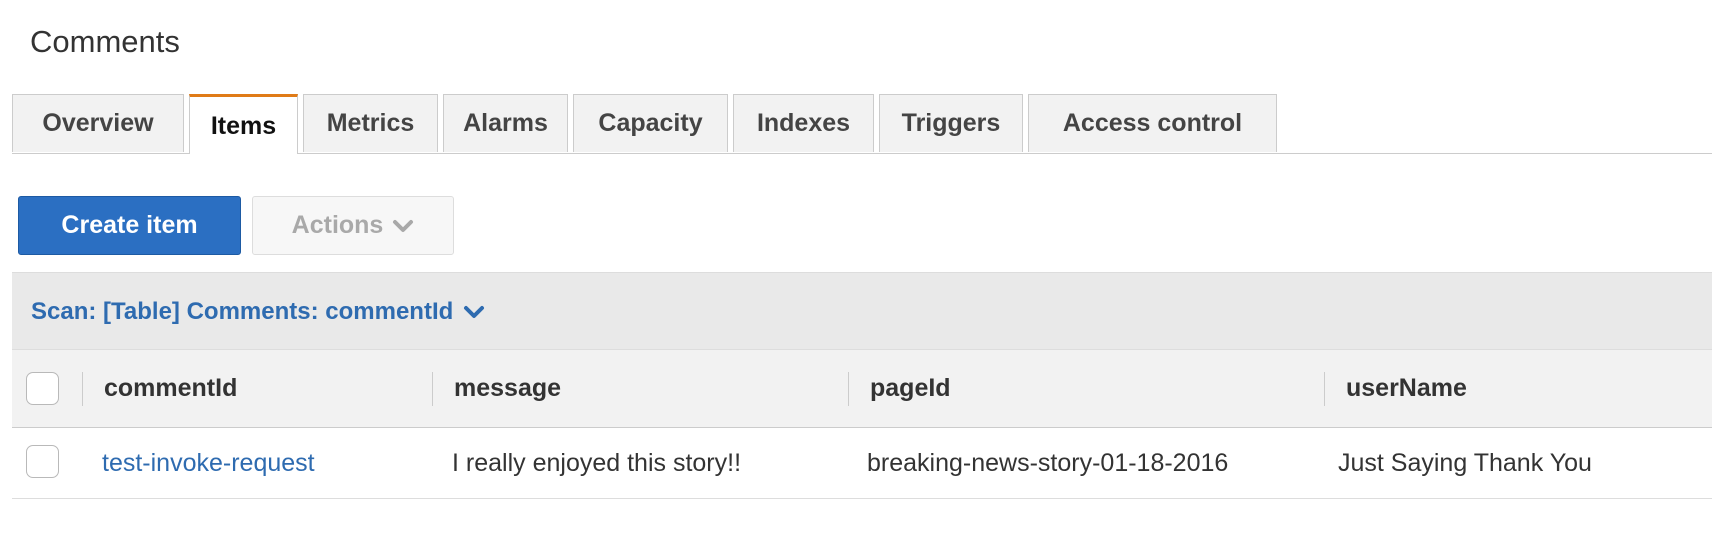 The height and width of the screenshot is (540, 1734). I want to click on tab-alarms: Alarms, so click(505, 123).